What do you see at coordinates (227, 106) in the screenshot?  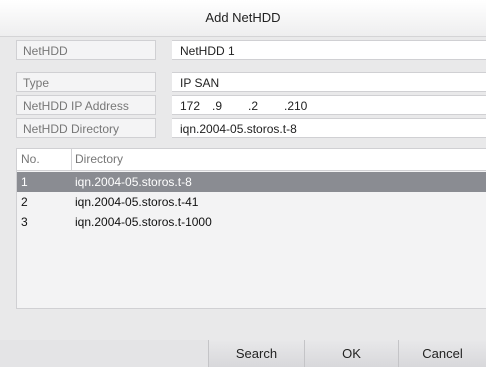 I see `ip-octet-2: .9` at bounding box center [227, 106].